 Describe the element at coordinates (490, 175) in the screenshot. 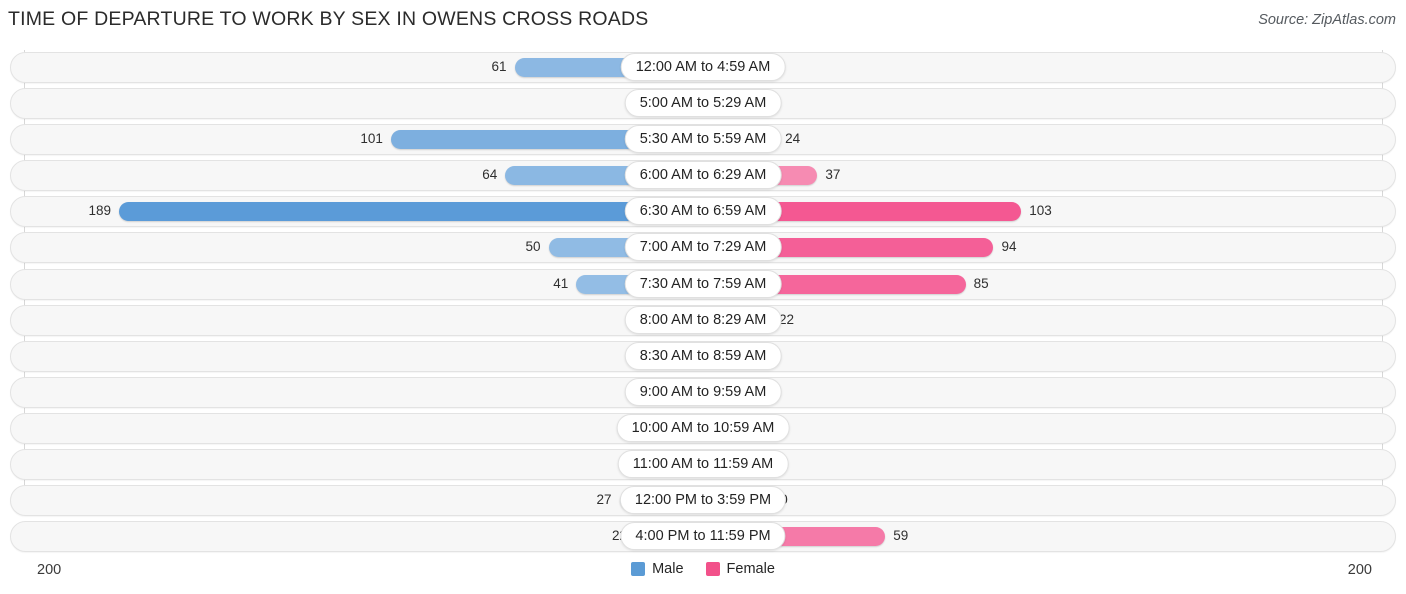

I see `value-label-male: 64` at that location.